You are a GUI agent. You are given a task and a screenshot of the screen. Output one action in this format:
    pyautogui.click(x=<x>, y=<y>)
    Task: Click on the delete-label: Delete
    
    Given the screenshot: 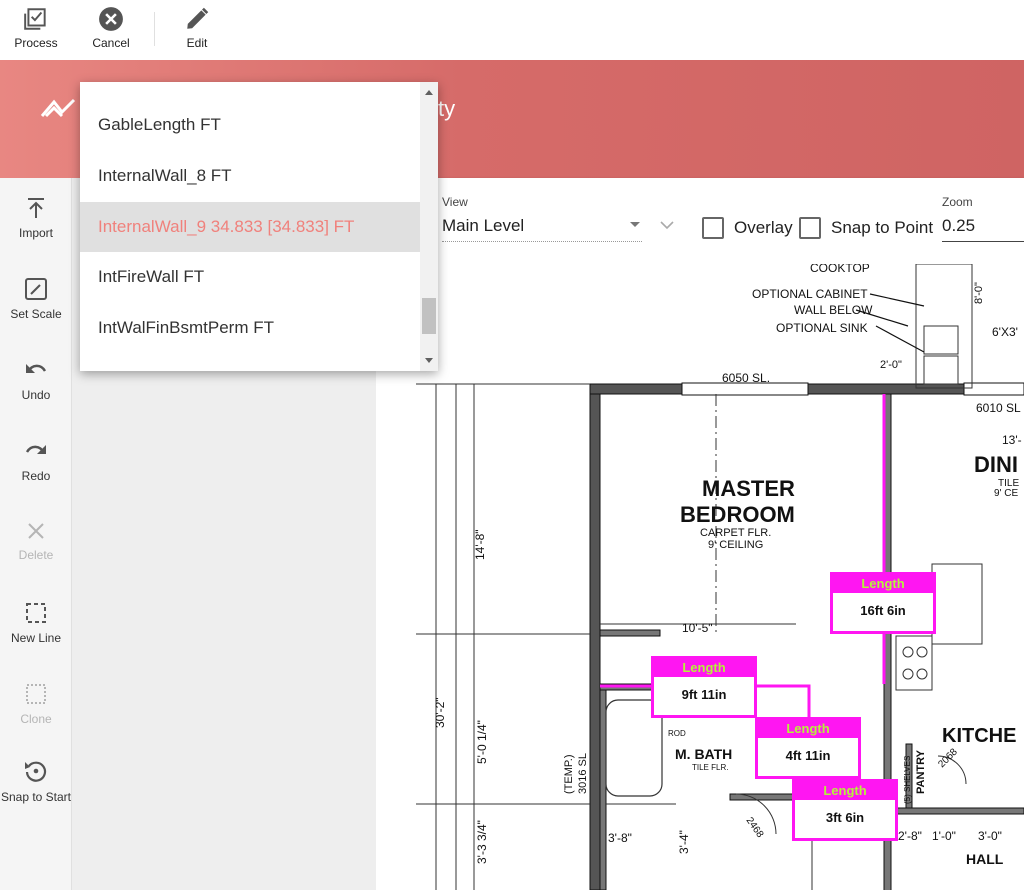 What is the action you would take?
    pyautogui.click(x=36, y=555)
    